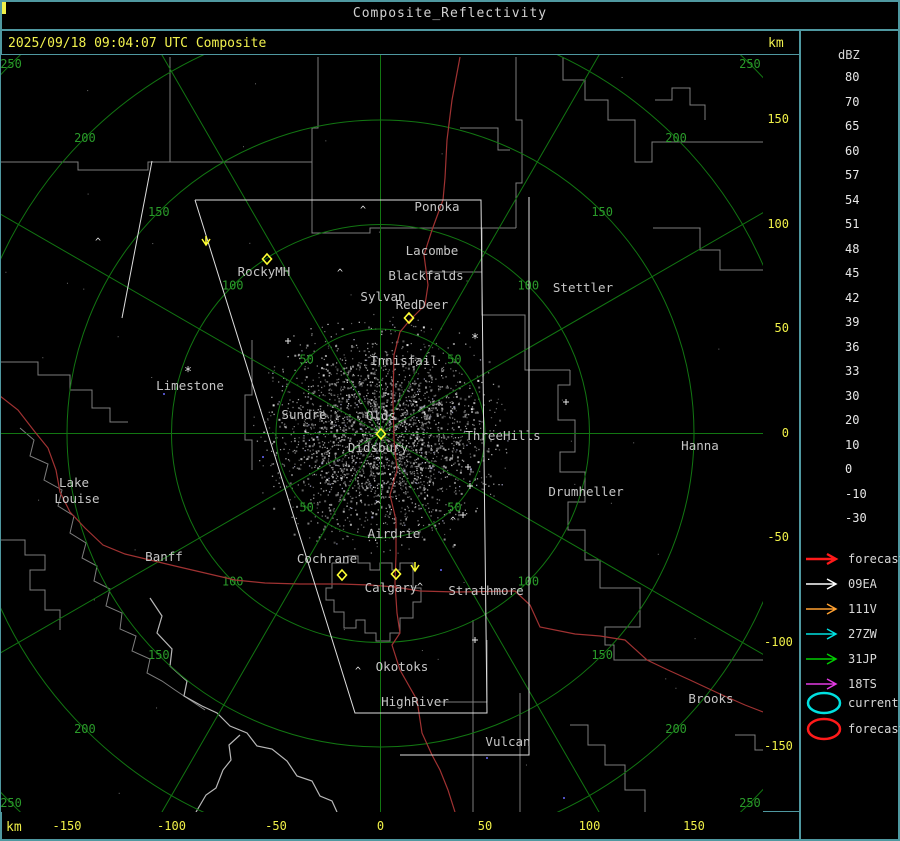  I want to click on frame-under-title, so click(450, 30).